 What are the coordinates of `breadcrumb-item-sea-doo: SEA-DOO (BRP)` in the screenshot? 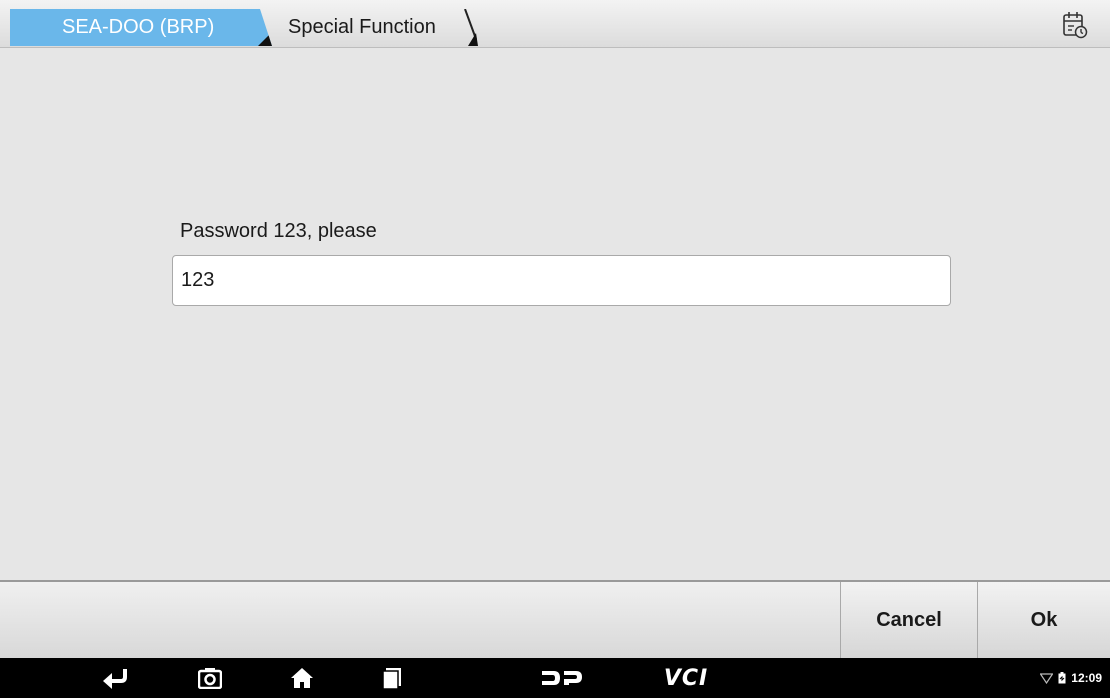 It's located at (141, 27).